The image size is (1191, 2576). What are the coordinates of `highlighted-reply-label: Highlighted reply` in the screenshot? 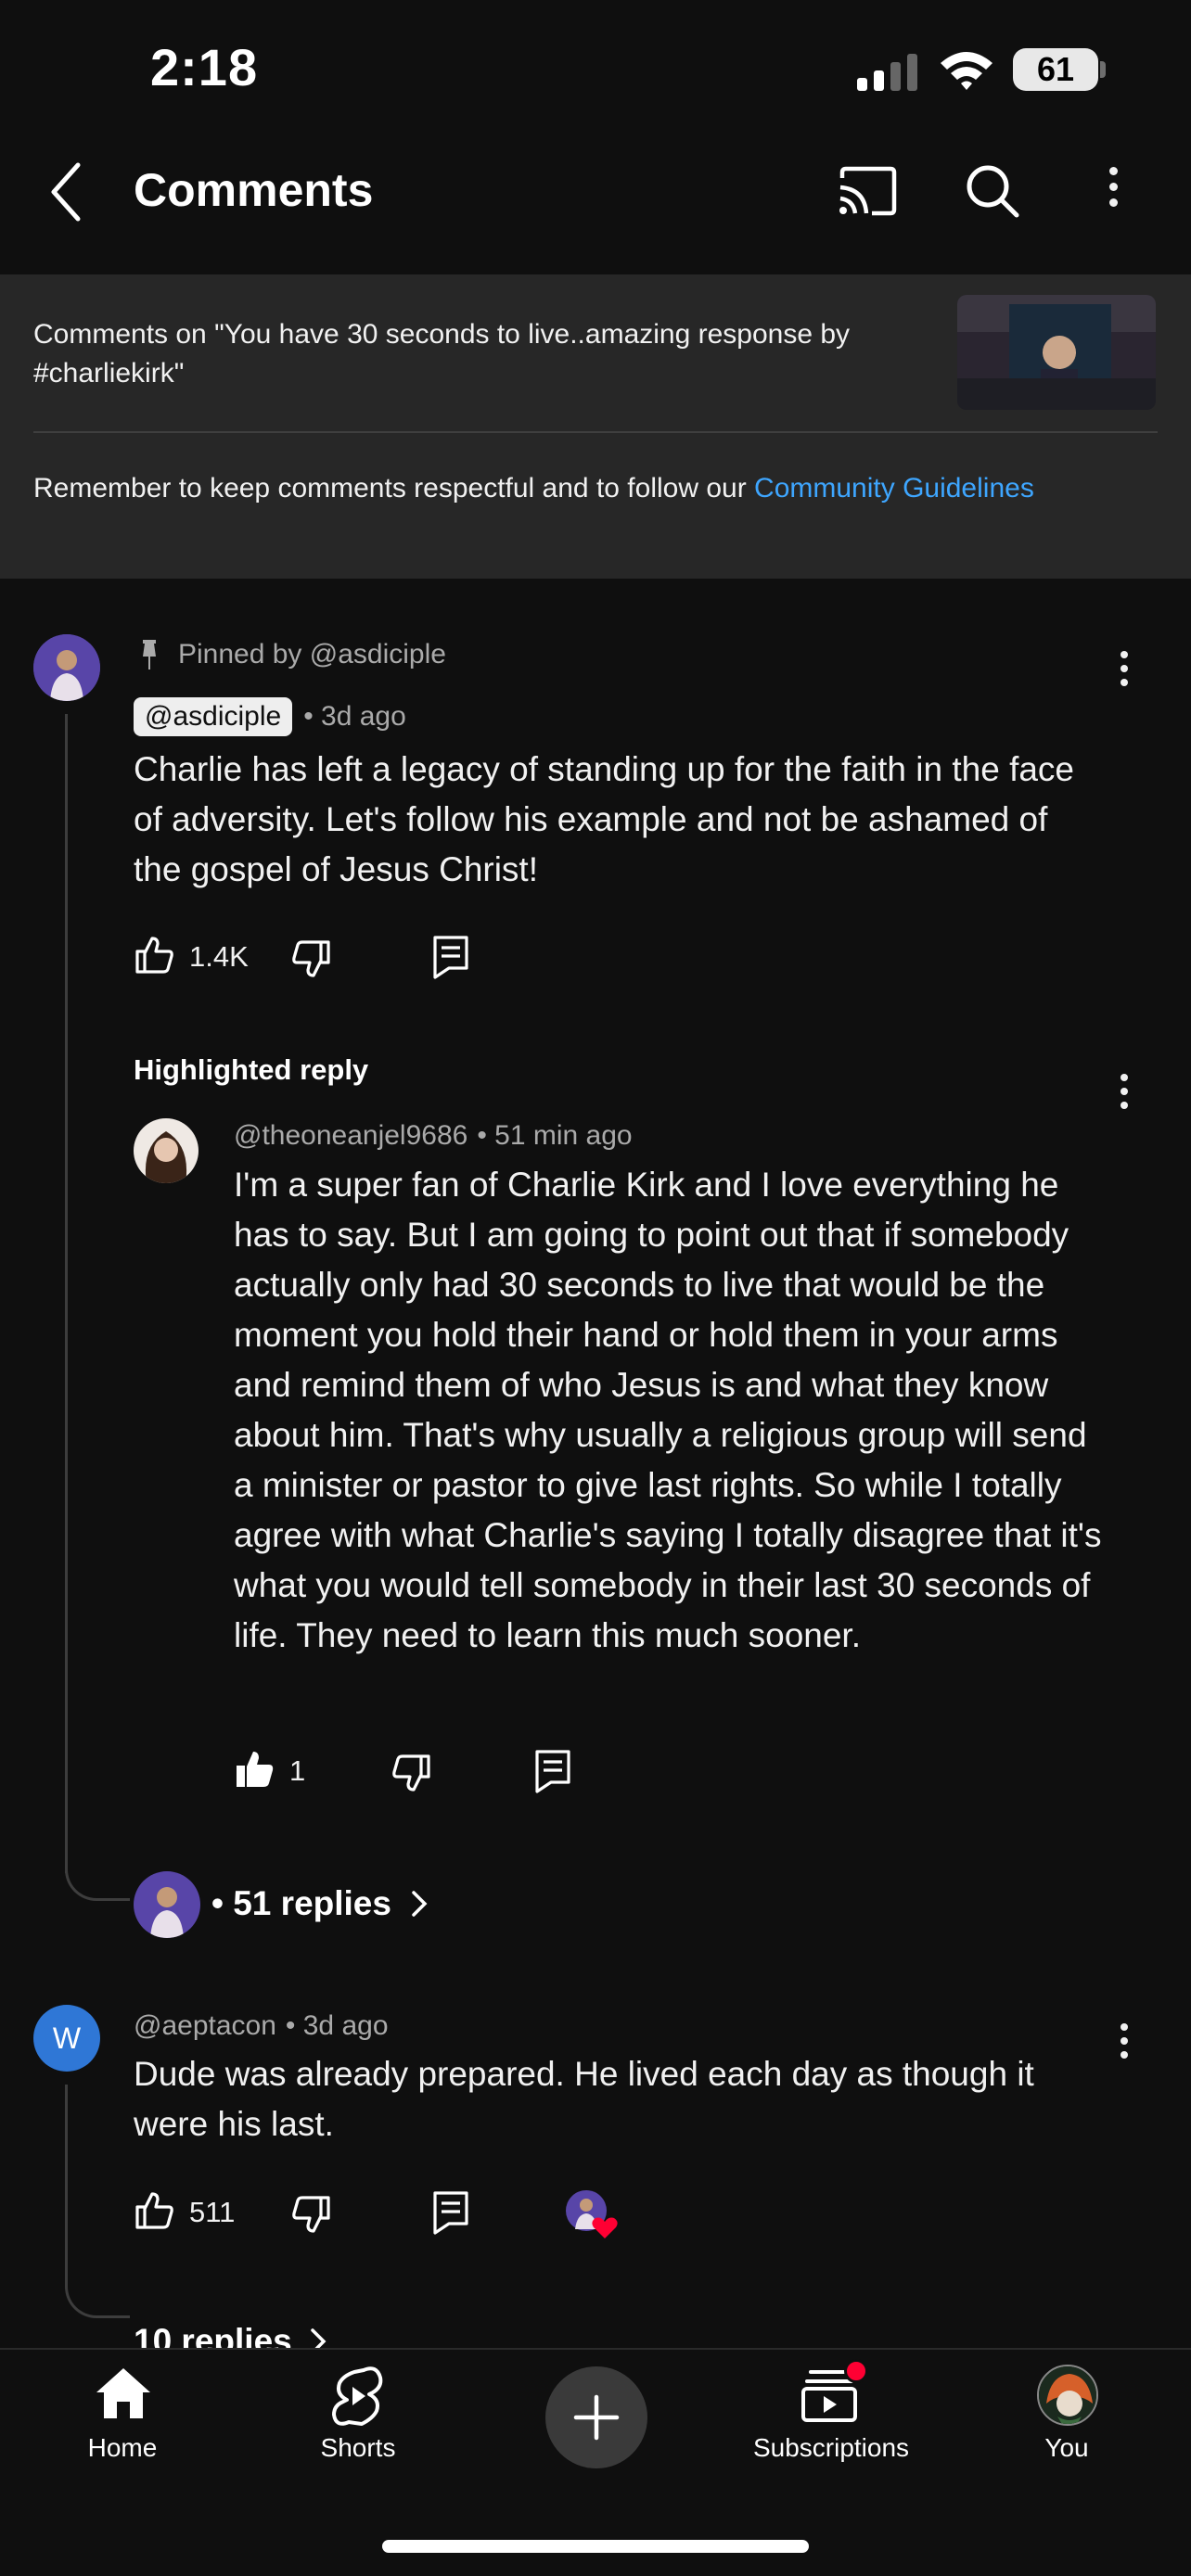 It's located at (251, 1069).